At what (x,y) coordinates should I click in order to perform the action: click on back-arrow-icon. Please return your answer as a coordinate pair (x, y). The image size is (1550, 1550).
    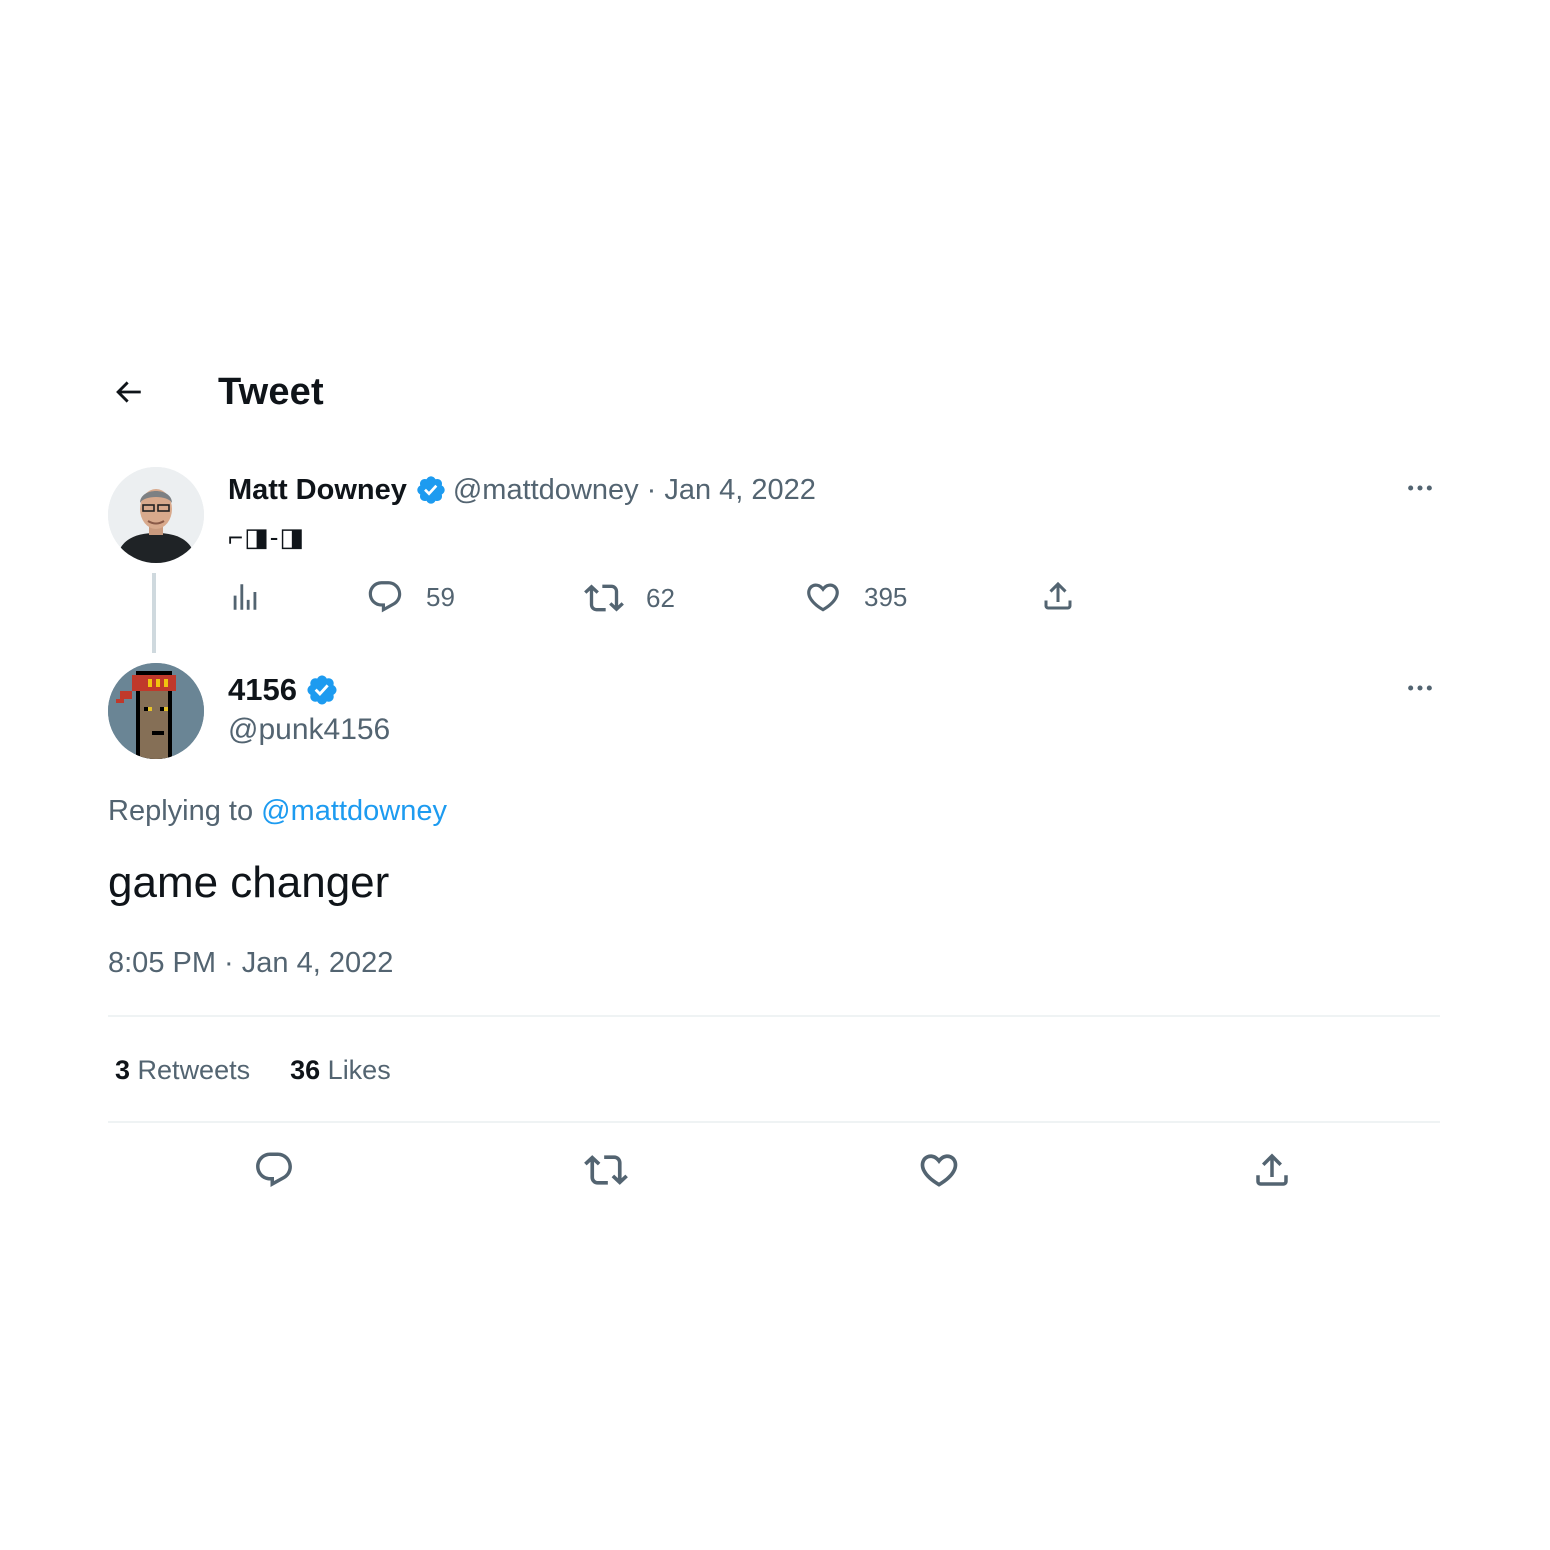
    Looking at the image, I should click on (128, 392).